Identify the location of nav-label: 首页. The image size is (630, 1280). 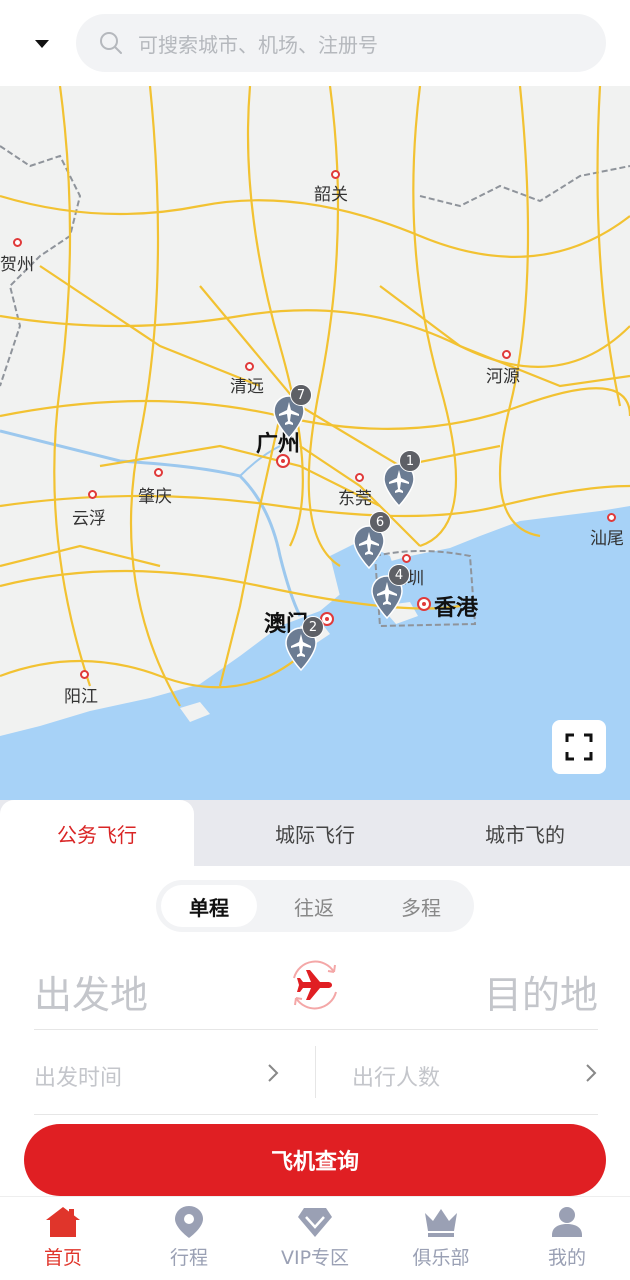
(62, 1258).